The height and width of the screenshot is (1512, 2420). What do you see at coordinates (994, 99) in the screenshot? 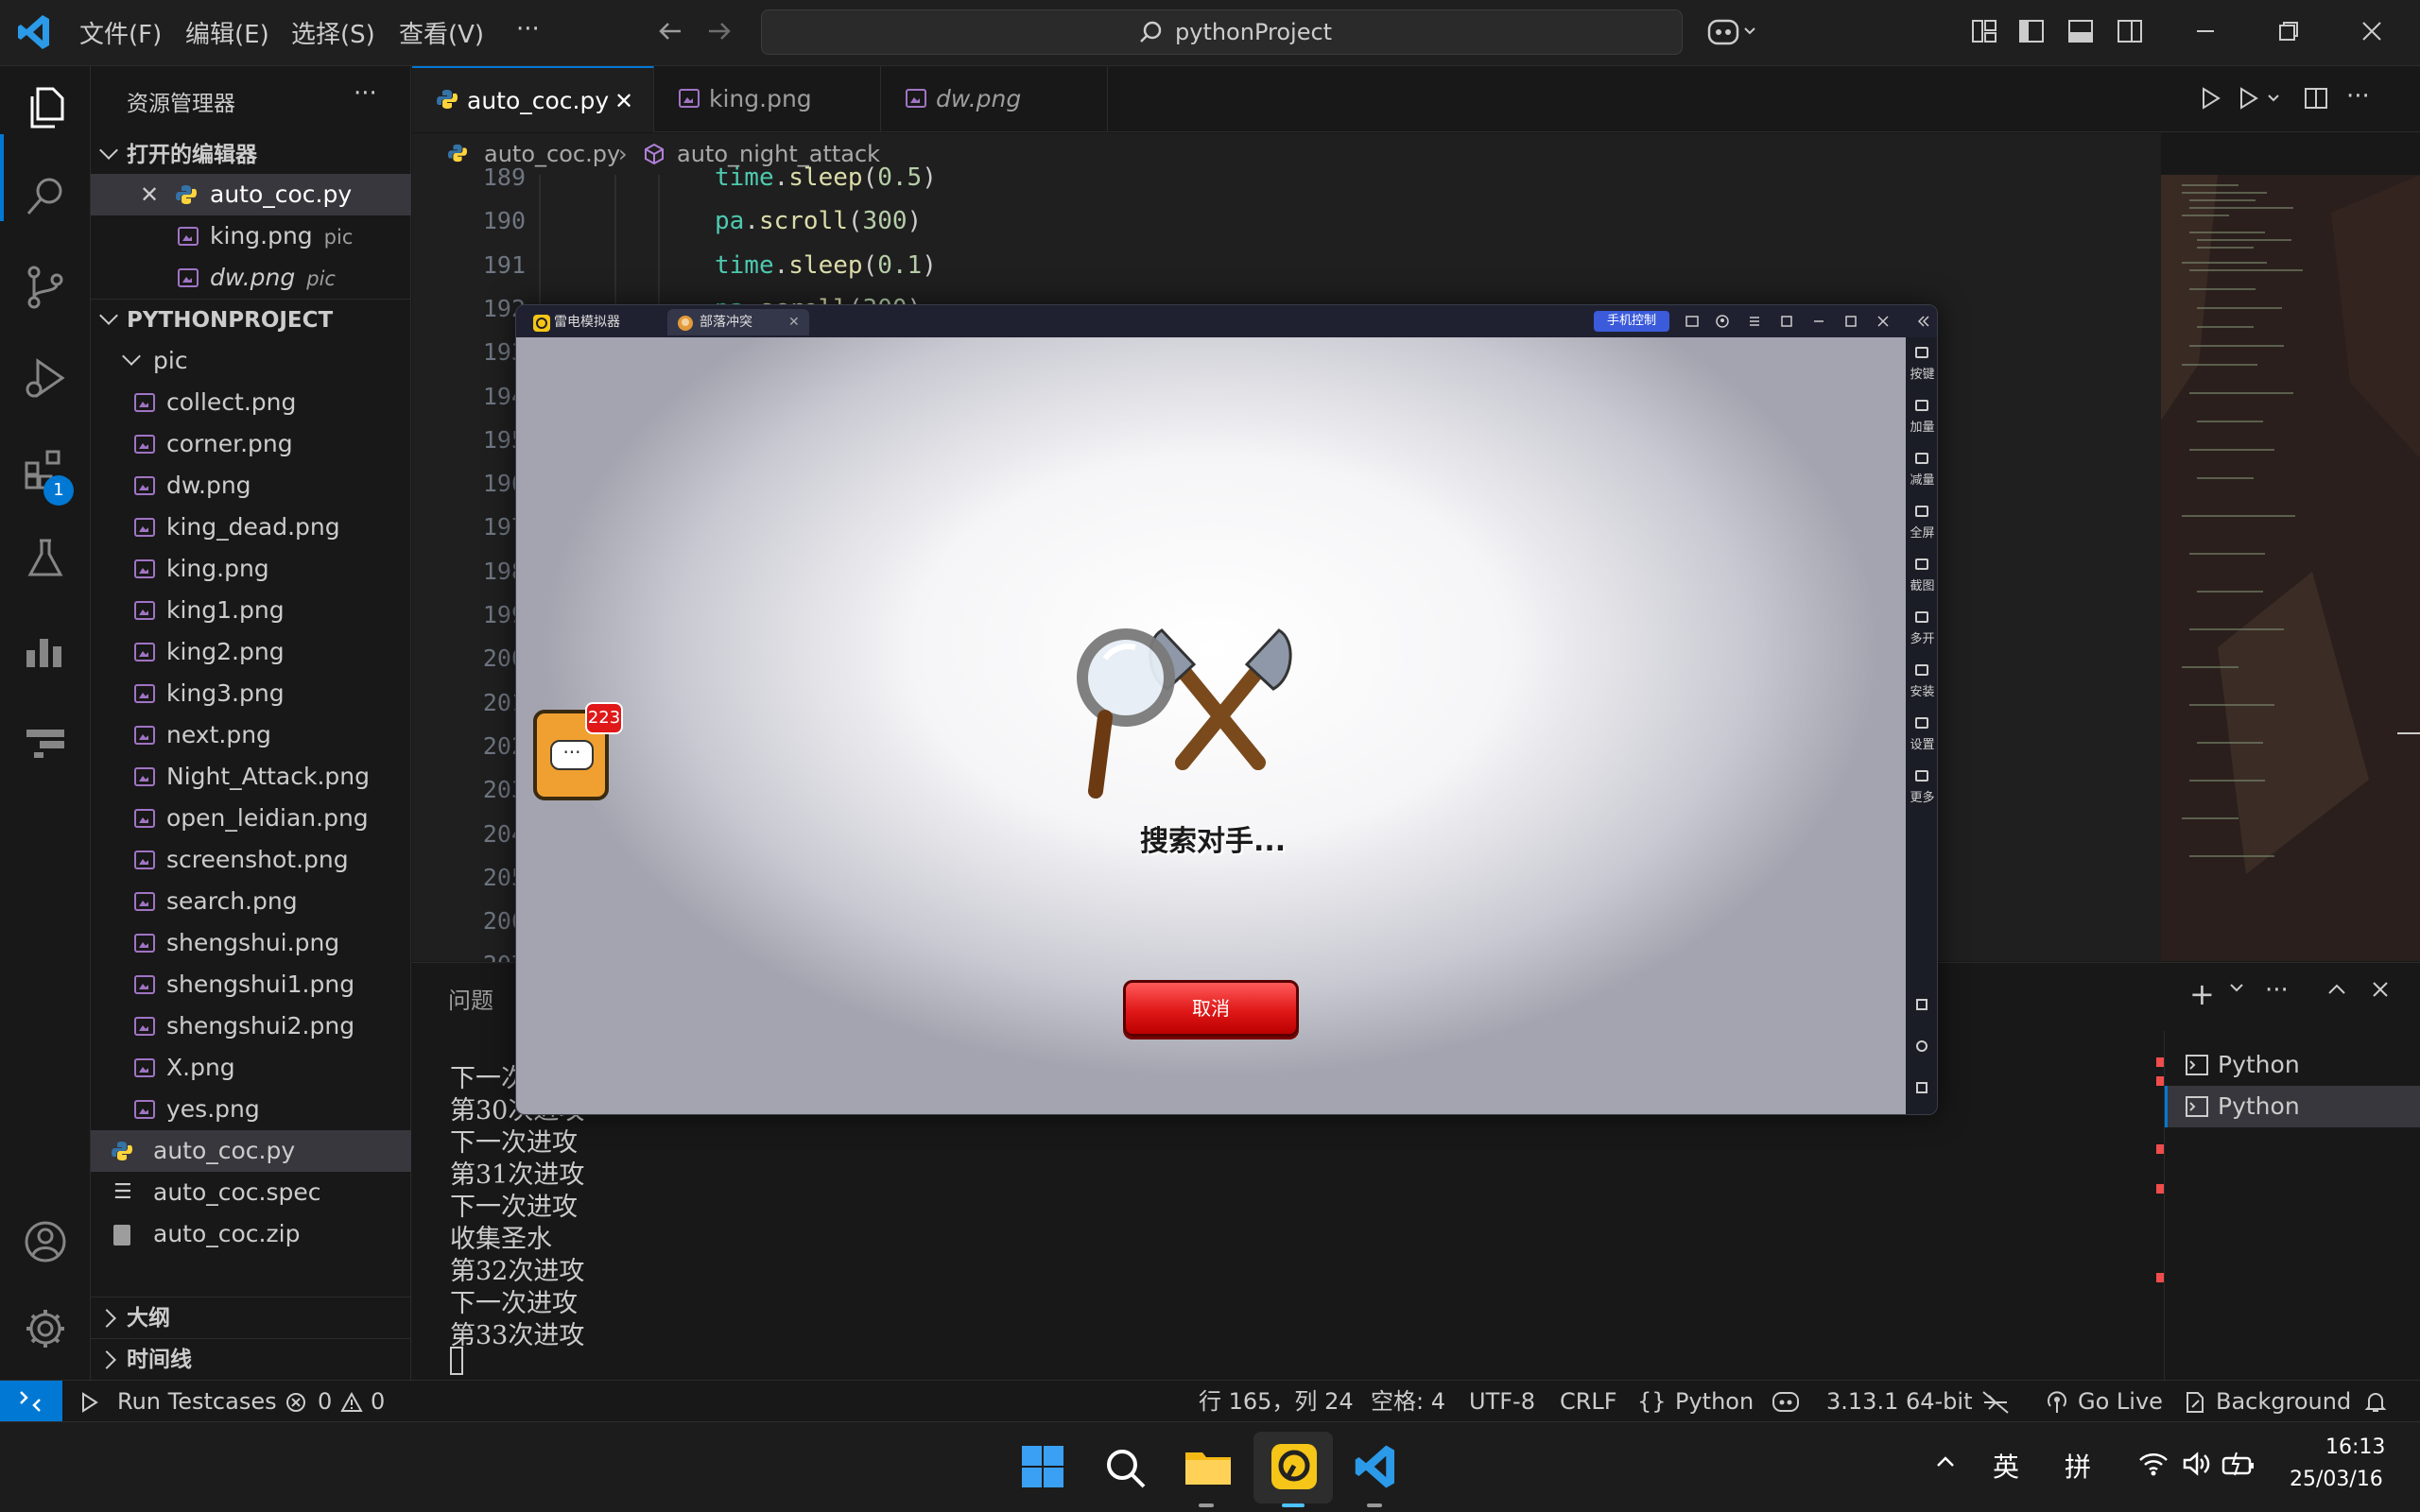
I see `tab-dw-png: dw.png` at bounding box center [994, 99].